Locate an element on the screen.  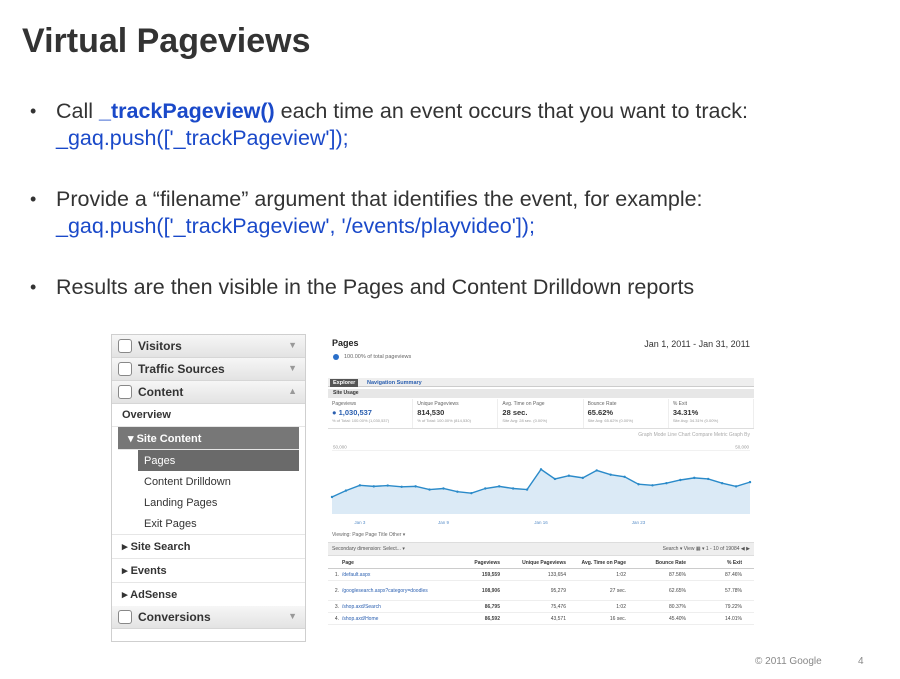
secondary-dimension-select: Secondary dimension: Select... ▾ is located at coordinates (368, 549).